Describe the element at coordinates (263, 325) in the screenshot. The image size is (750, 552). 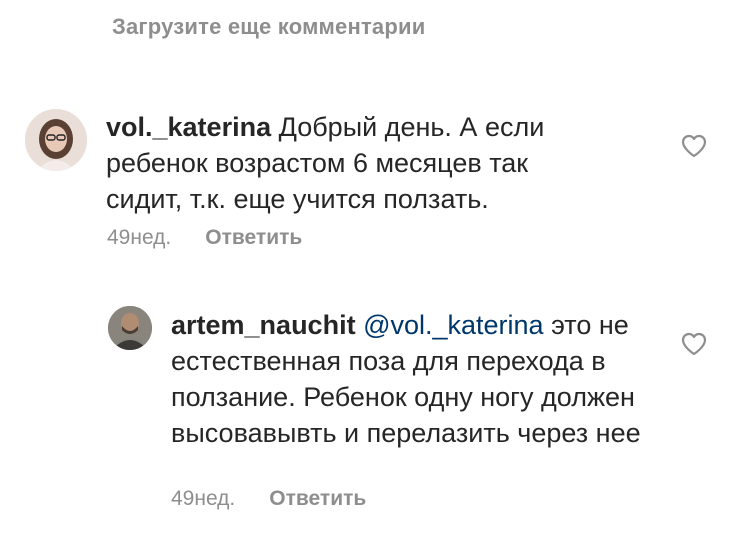
I see `comment-username: artem_nauchit` at that location.